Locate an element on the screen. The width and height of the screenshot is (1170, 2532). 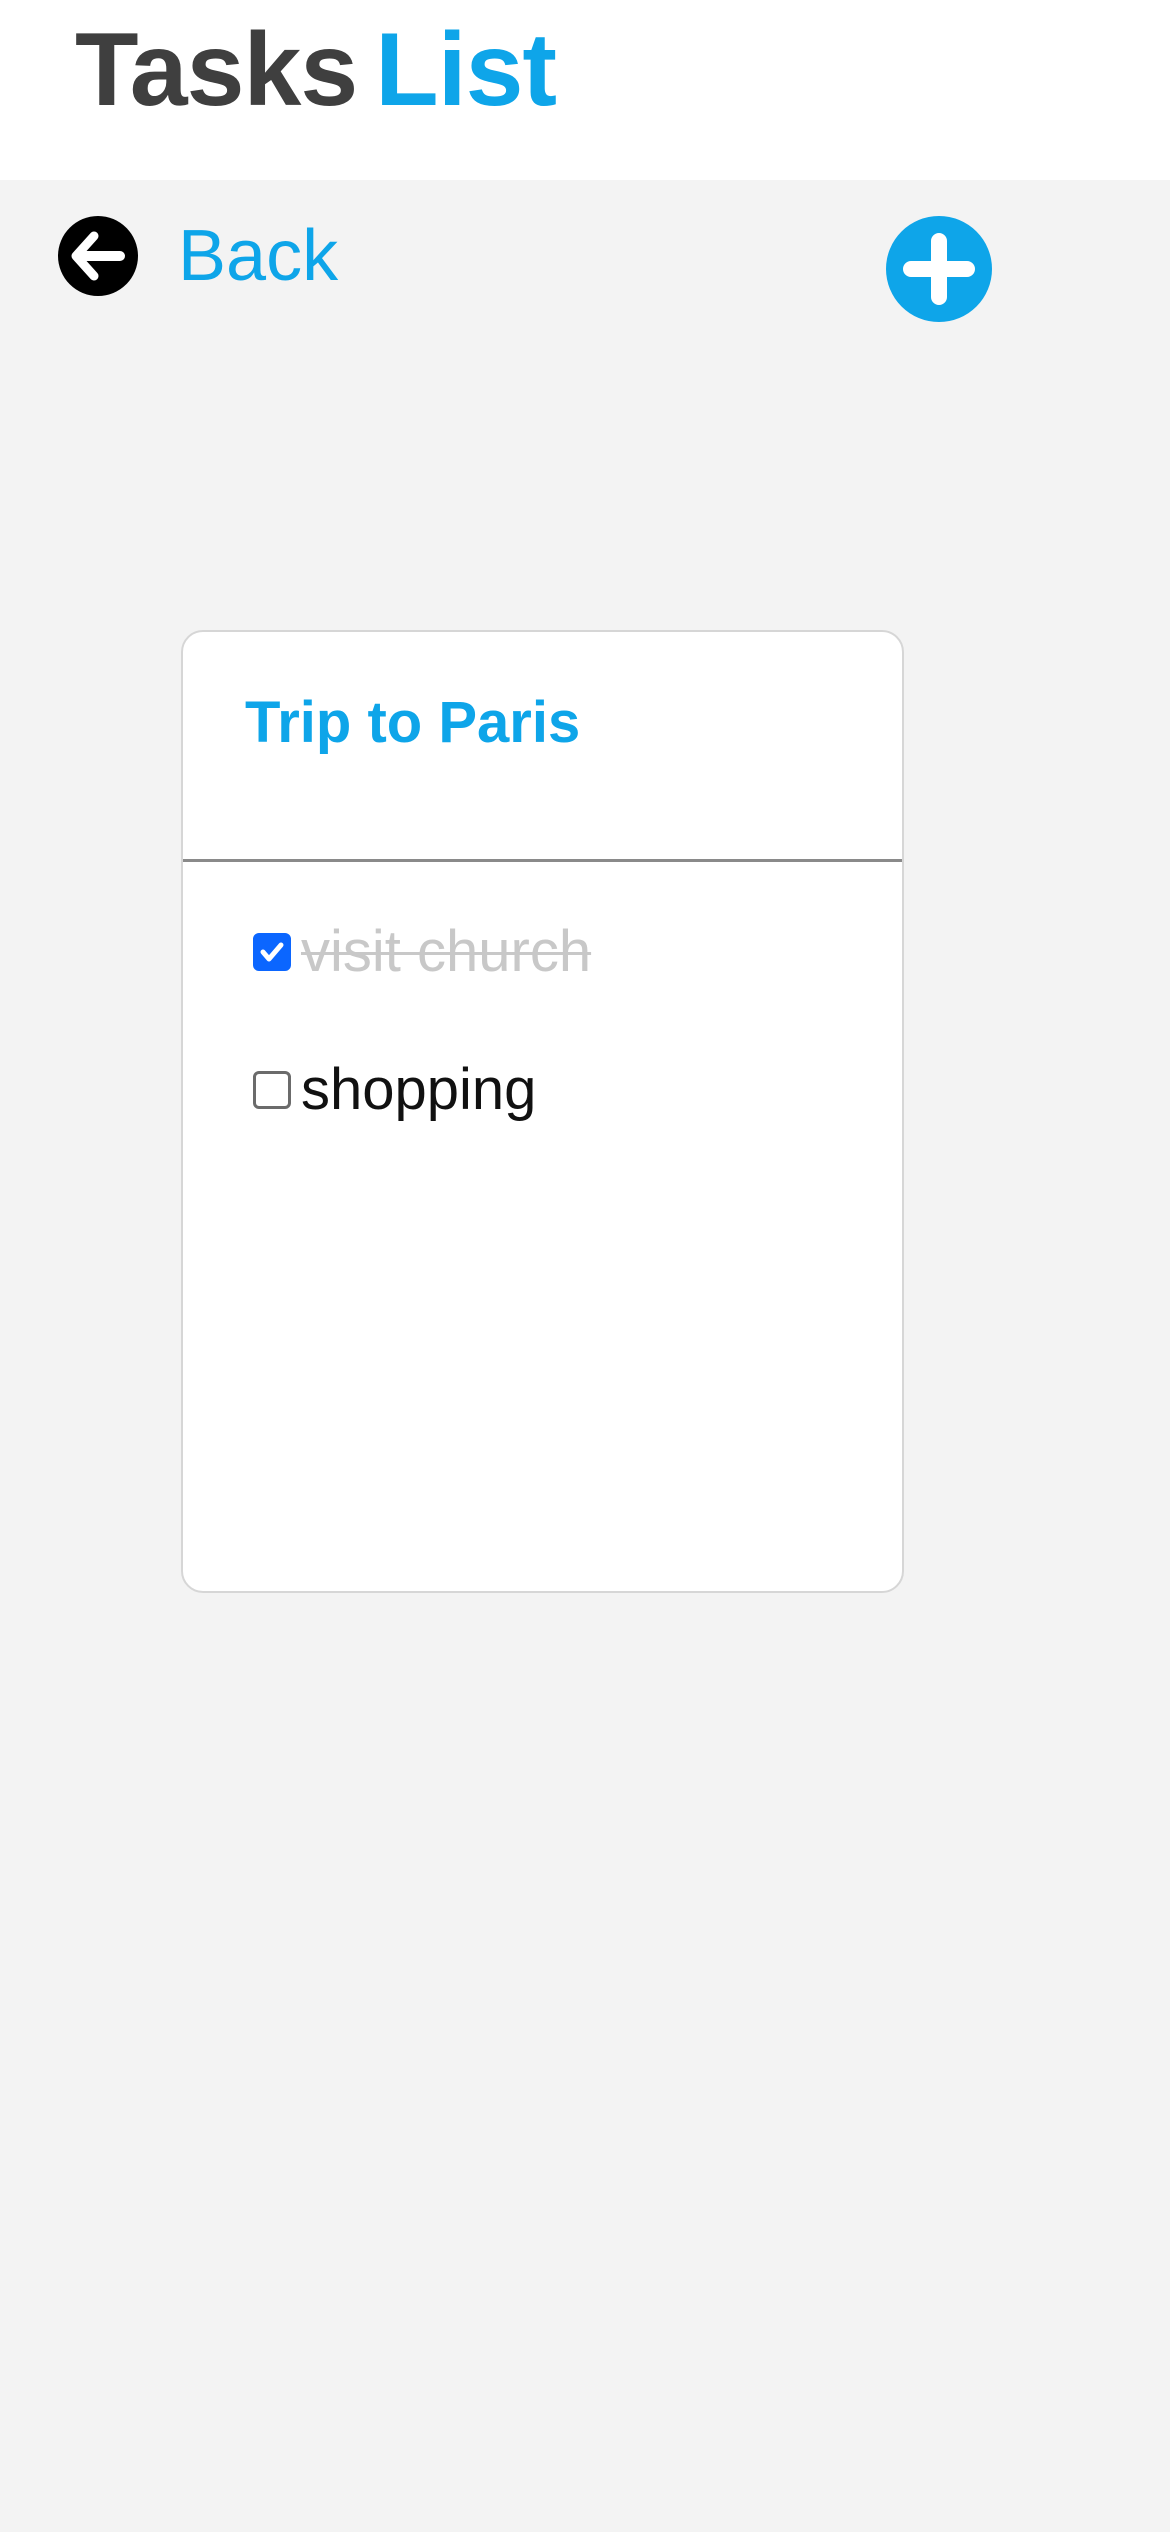
card-title: Trip to Paris is located at coordinates (413, 722).